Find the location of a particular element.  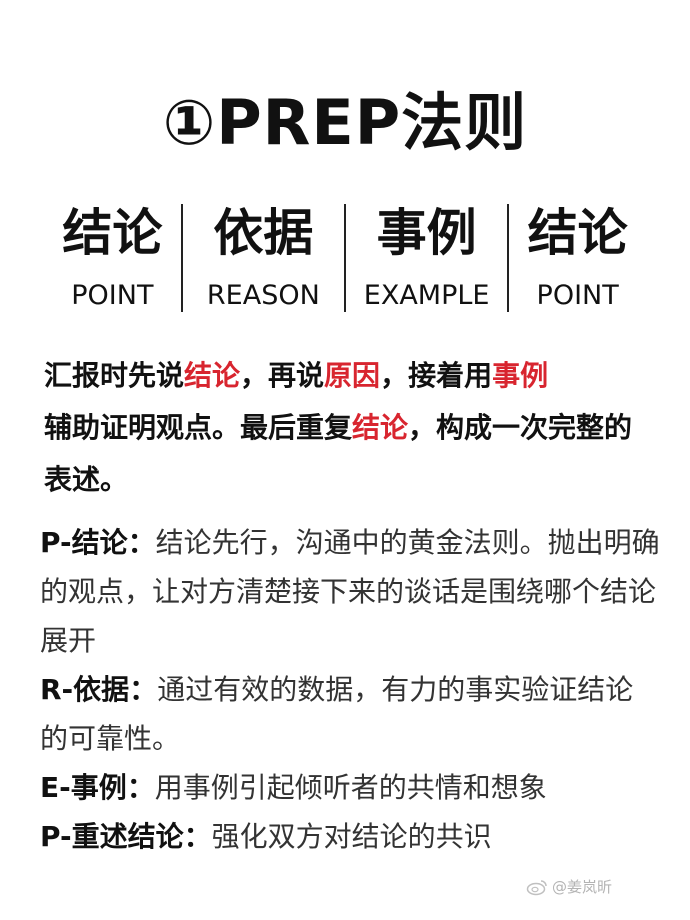

detail-item: P-重述结论：强化双方对结论的共识 is located at coordinates (350, 836).